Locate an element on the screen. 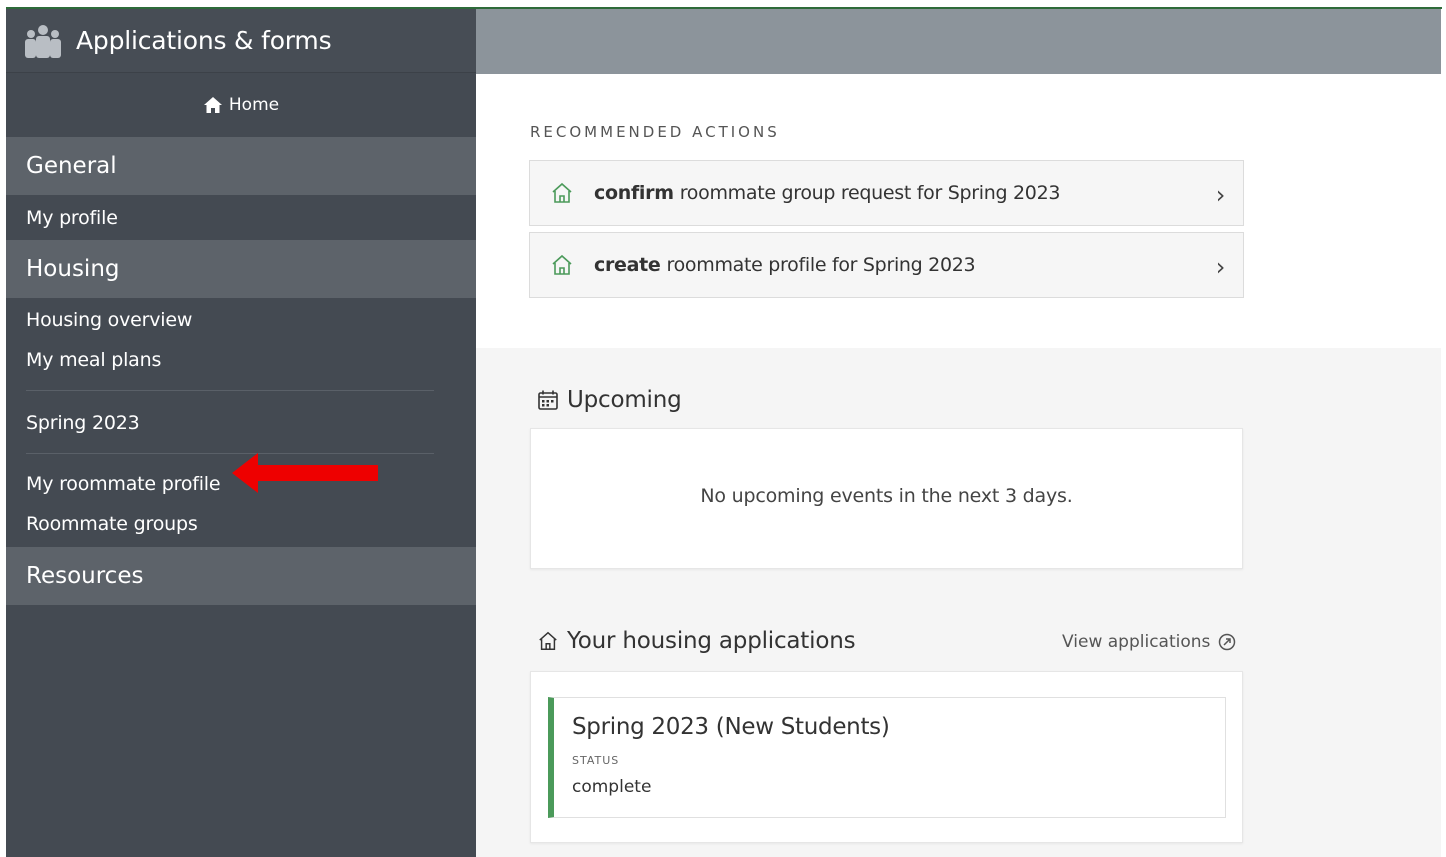  home-icon is located at coordinates (212, 105).